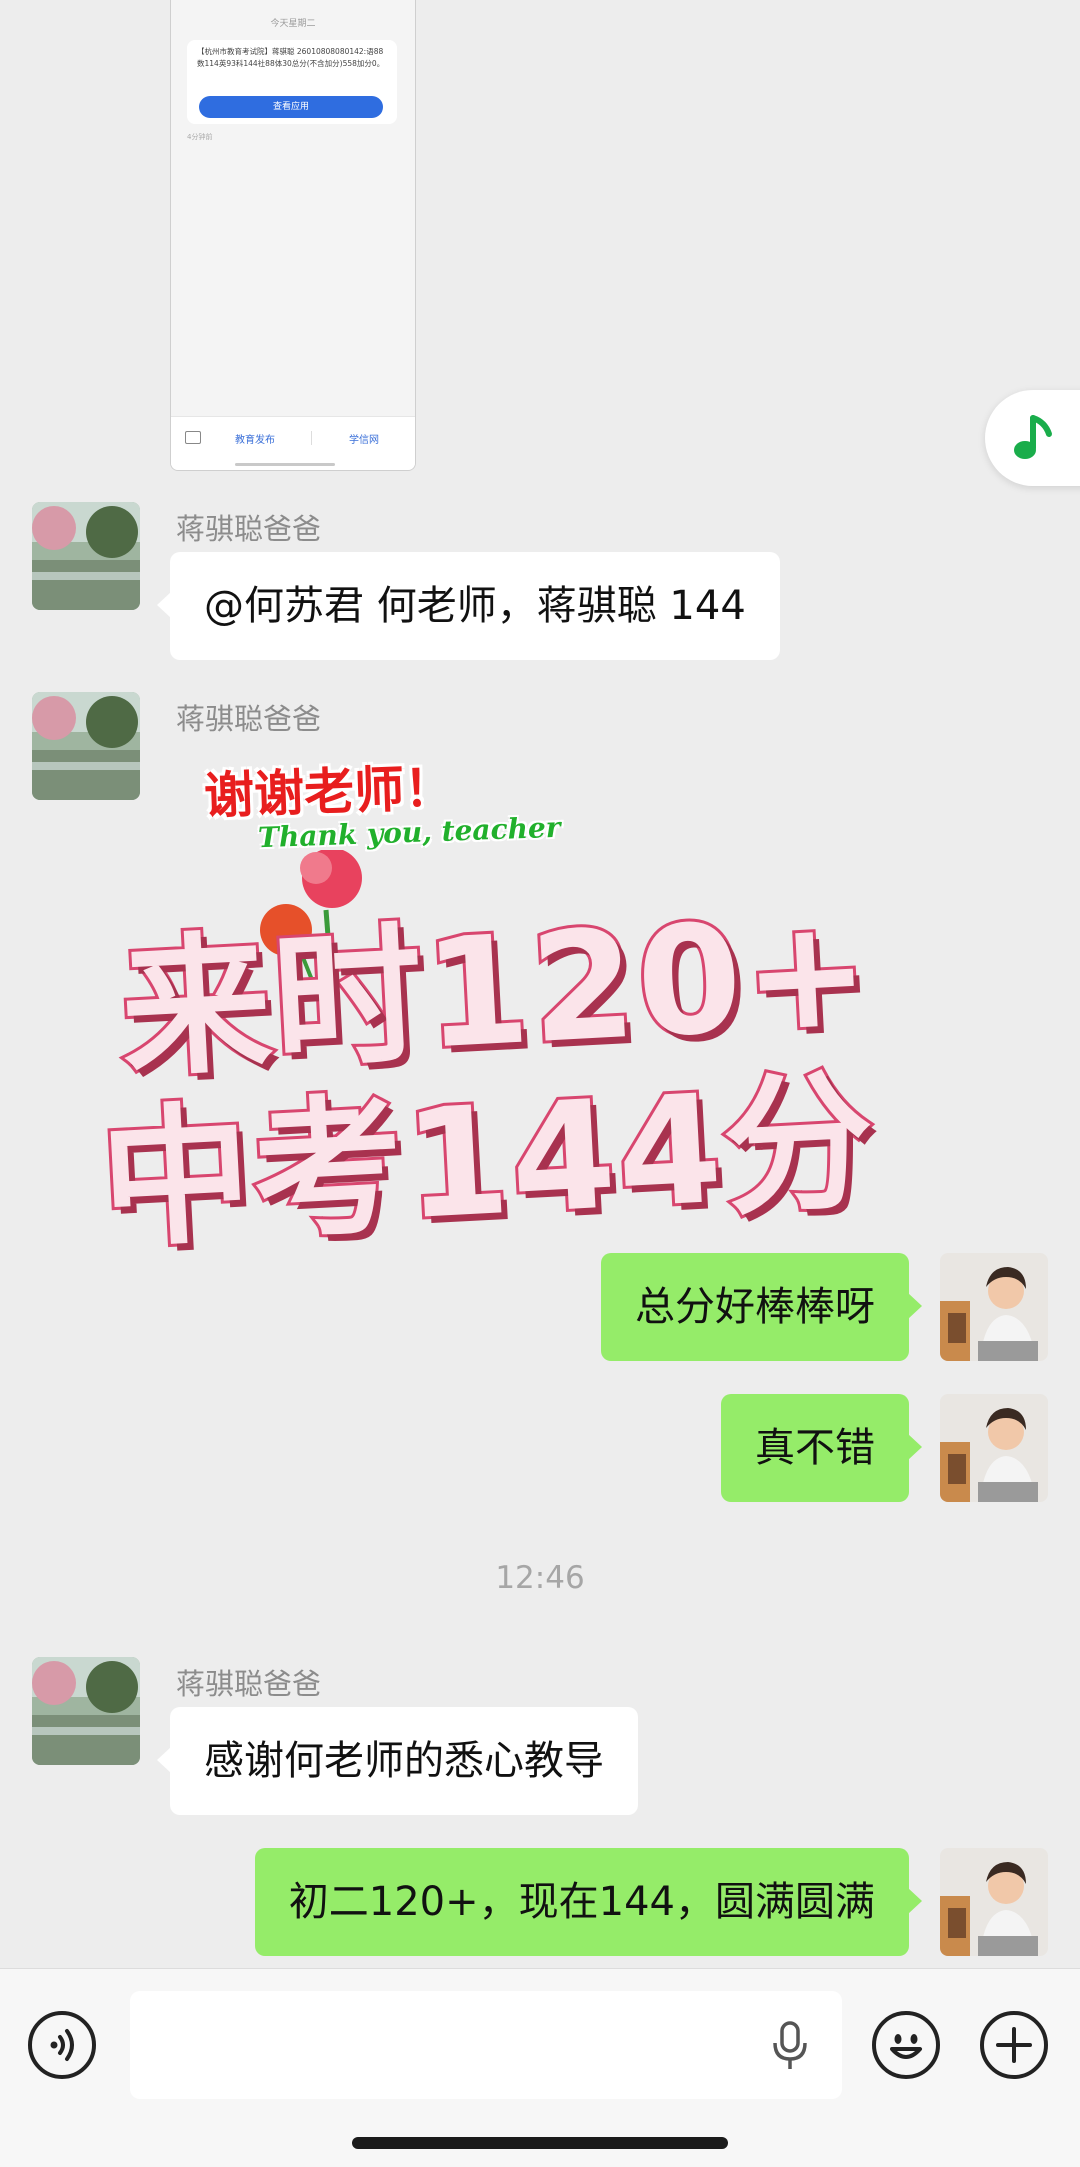 This screenshot has height=2167, width=1080. Describe the element at coordinates (468, 606) in the screenshot. I see `message-bubble: @何苏君 何老师，蒋骐聪 144` at that location.